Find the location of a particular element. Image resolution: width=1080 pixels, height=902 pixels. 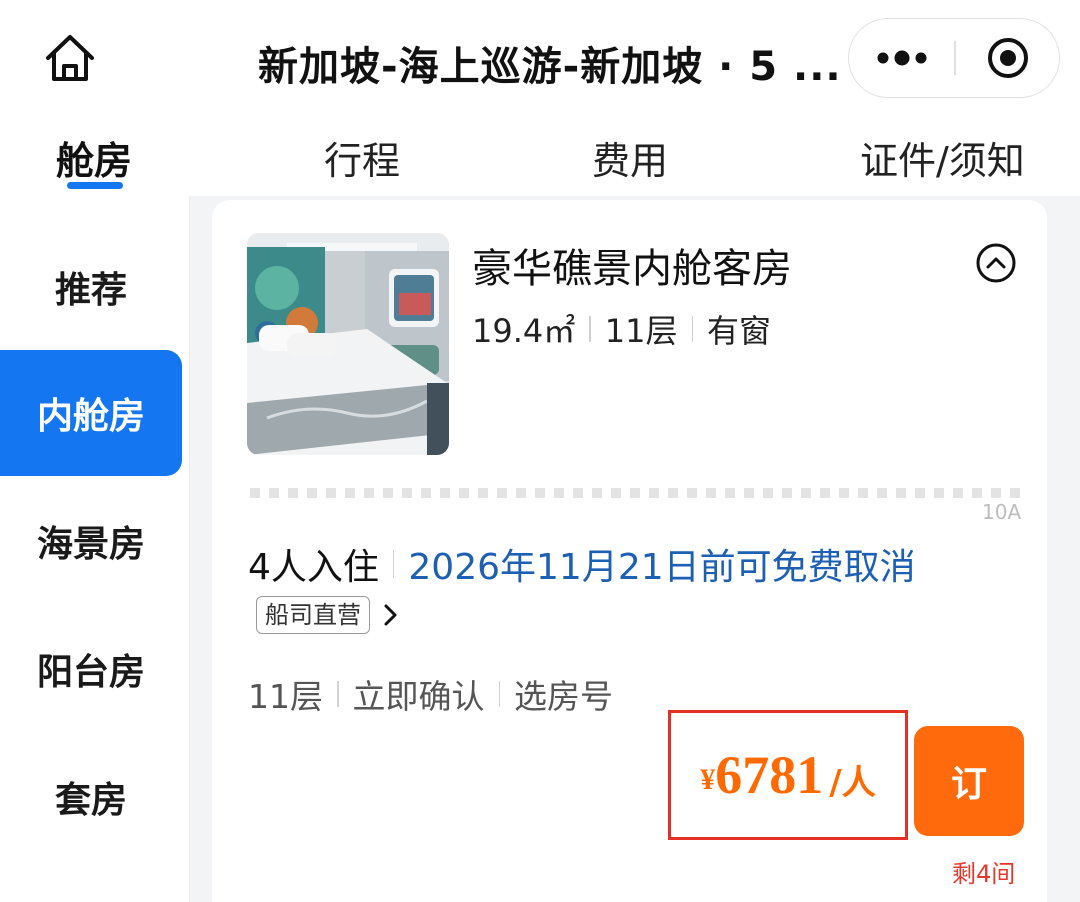

room-photo is located at coordinates (348, 344).